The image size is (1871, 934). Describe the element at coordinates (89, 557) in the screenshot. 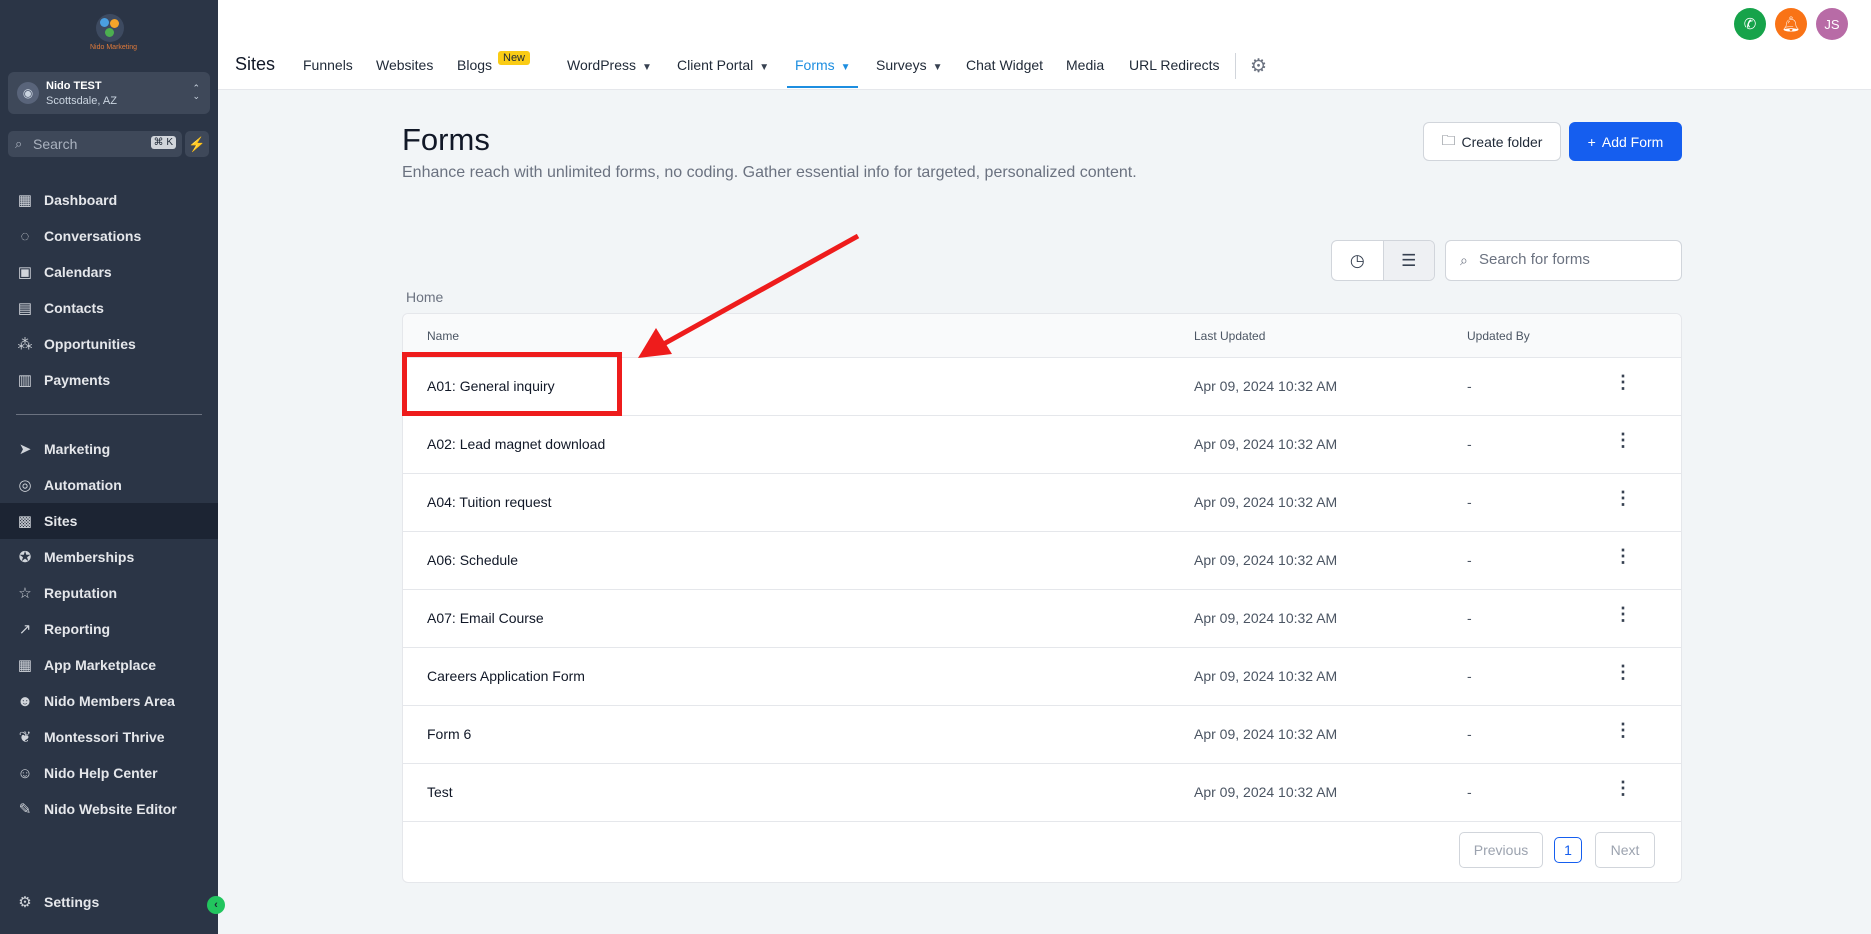

I see `sidebar-item-label: Memberships` at that location.